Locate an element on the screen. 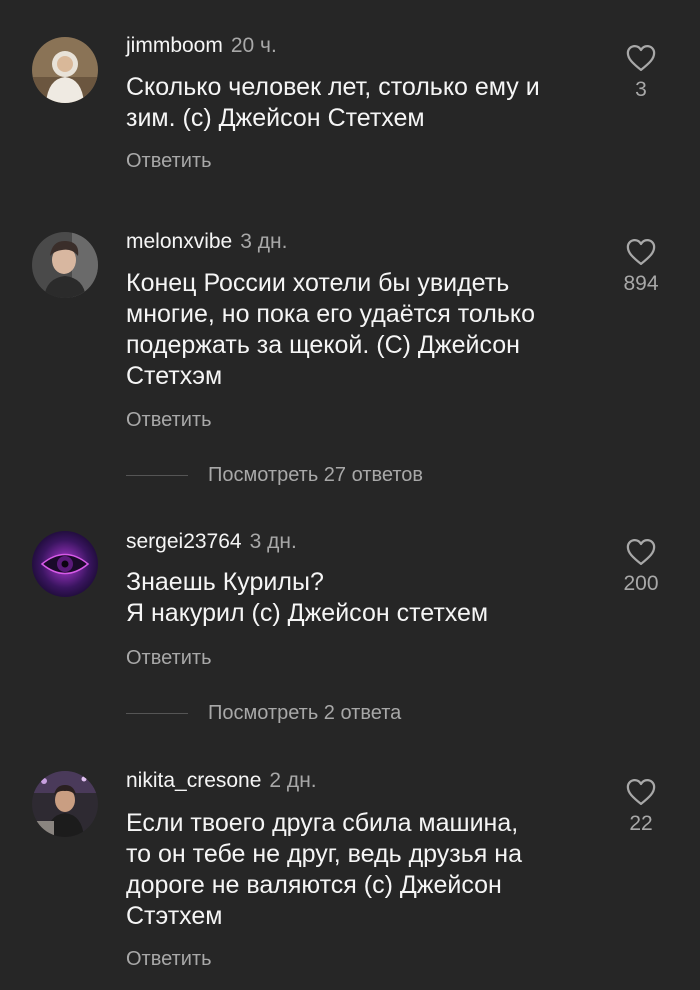 Image resolution: width=700 pixels, height=990 pixels. username: melonxvibe is located at coordinates (179, 241).